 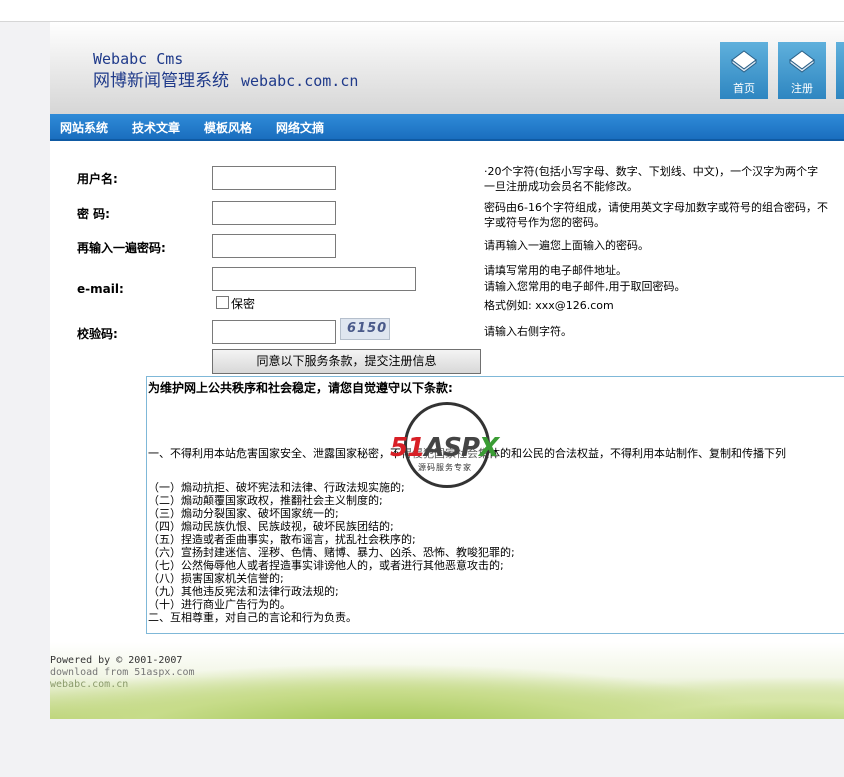 What do you see at coordinates (243, 591) in the screenshot?
I see `terms-item: （九）其他违反宪法和法律行政法规的;` at bounding box center [243, 591].